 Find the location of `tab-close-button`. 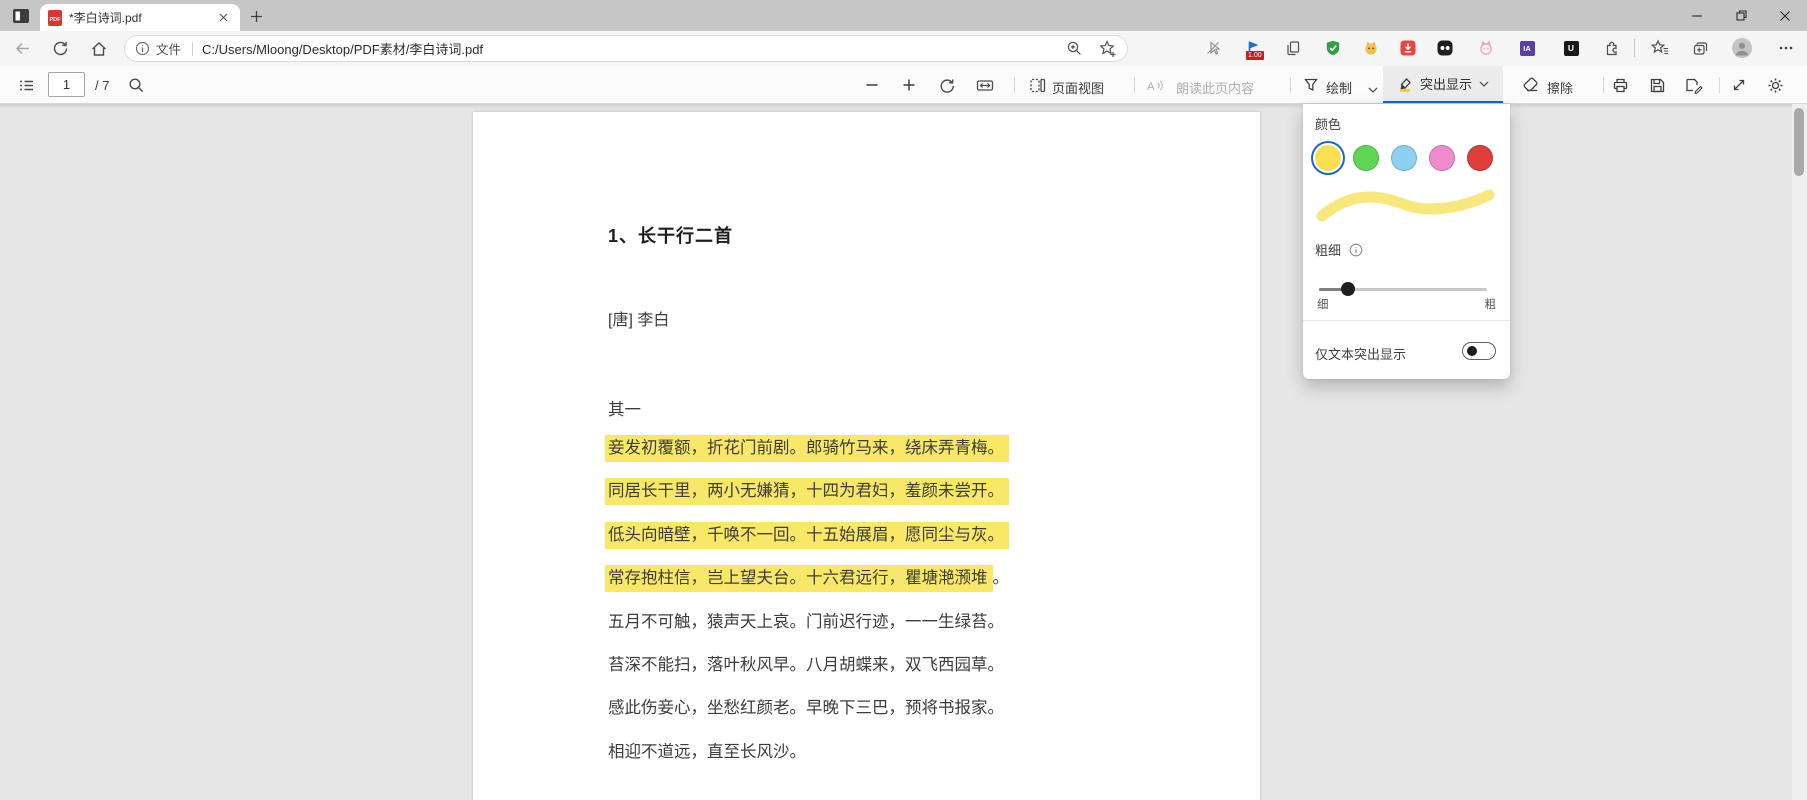

tab-close-button is located at coordinates (223, 17).